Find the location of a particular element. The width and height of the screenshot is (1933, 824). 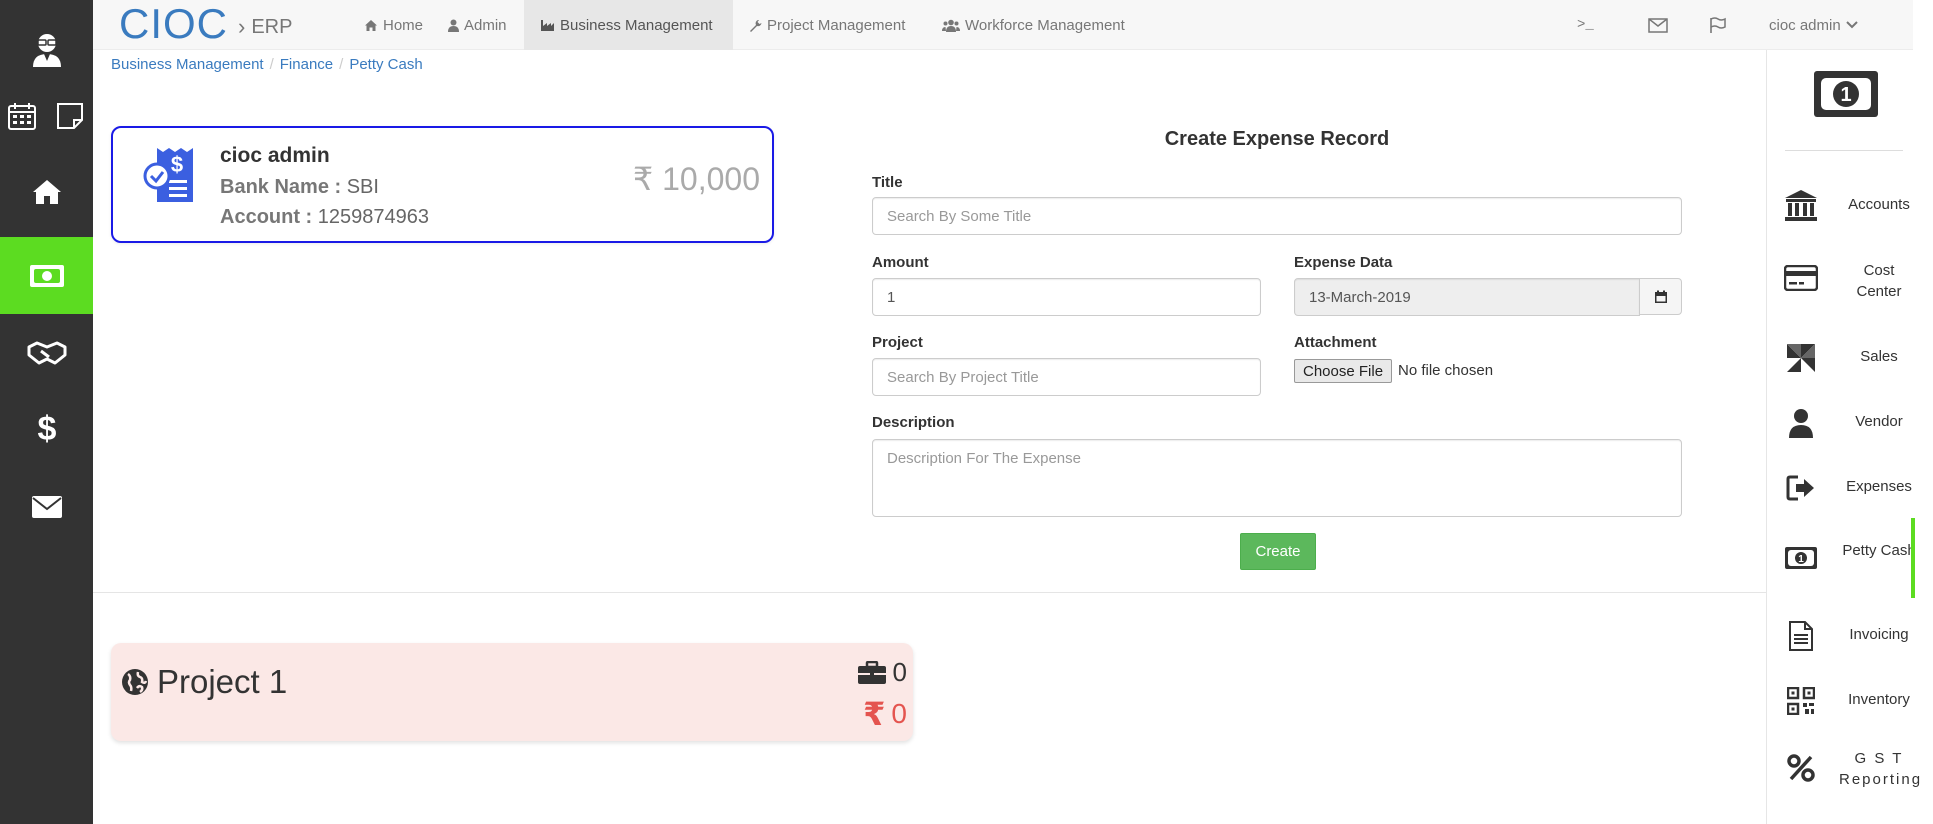

flag-icon is located at coordinates (1718, 25).